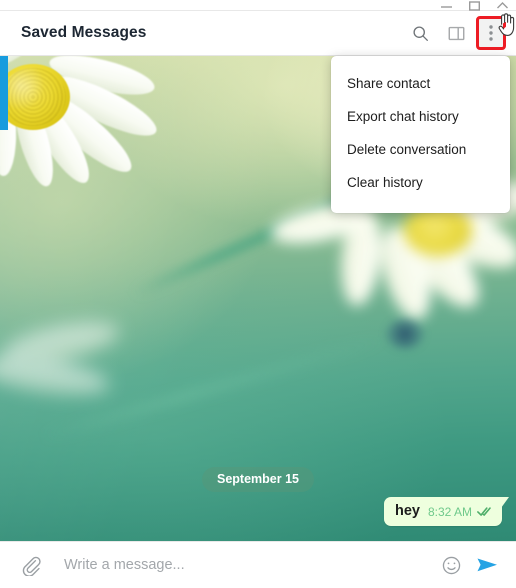 This screenshot has height=588, width=516. I want to click on header-actions, so click(456, 33).